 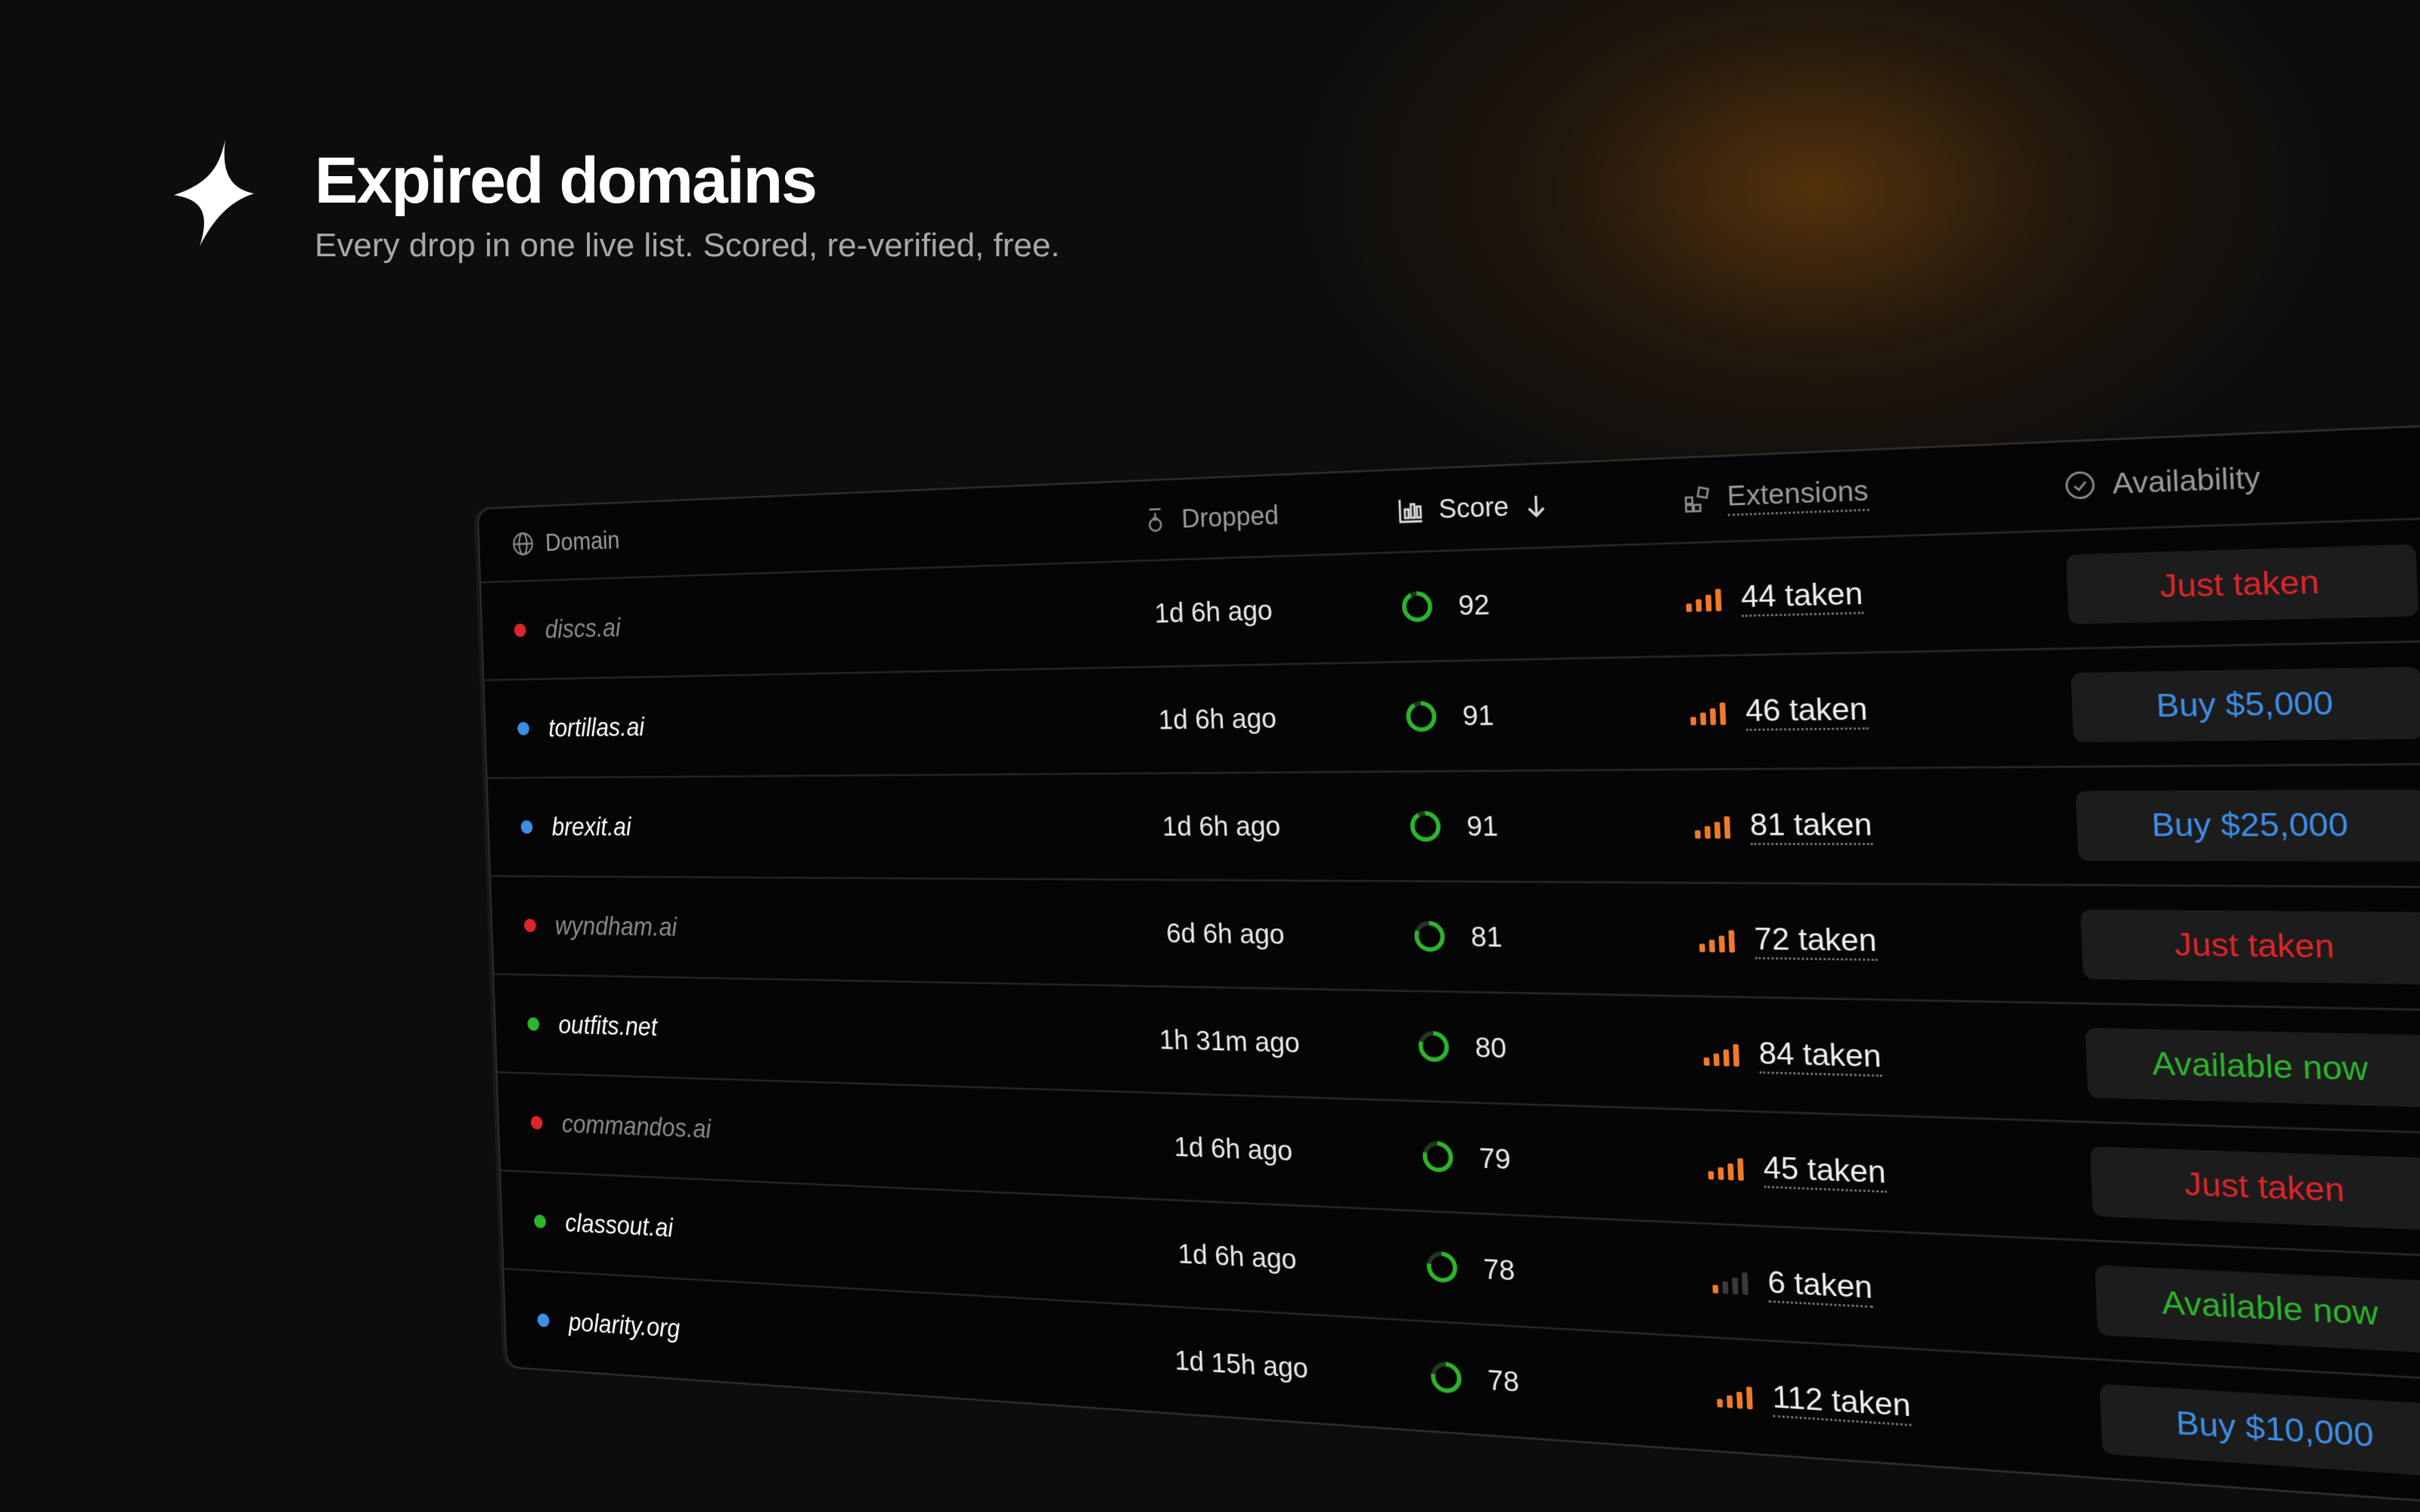 What do you see at coordinates (1225, 934) in the screenshot?
I see `dropped-time: 6d 6h ago` at bounding box center [1225, 934].